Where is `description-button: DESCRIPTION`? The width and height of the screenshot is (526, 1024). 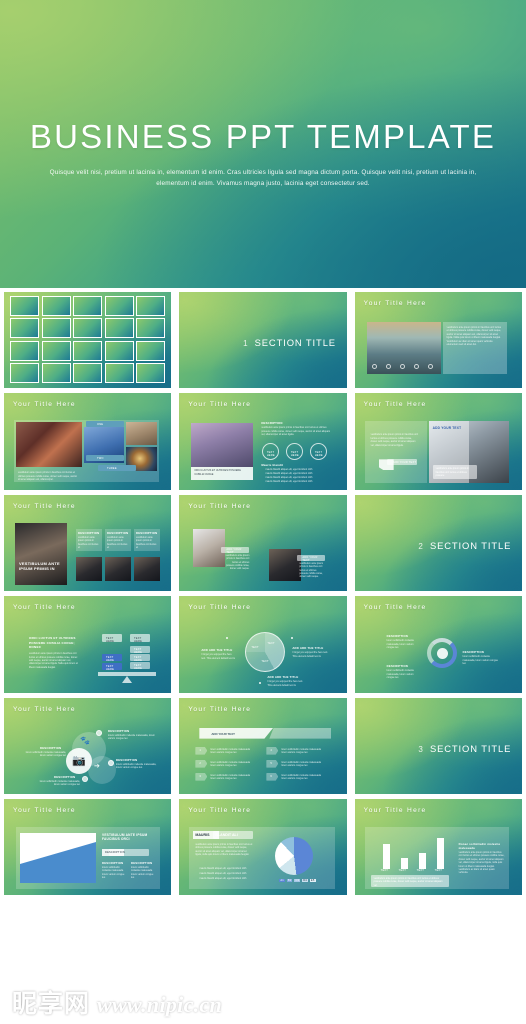
description-button: DESCRIPTION is located at coordinates (127, 852).